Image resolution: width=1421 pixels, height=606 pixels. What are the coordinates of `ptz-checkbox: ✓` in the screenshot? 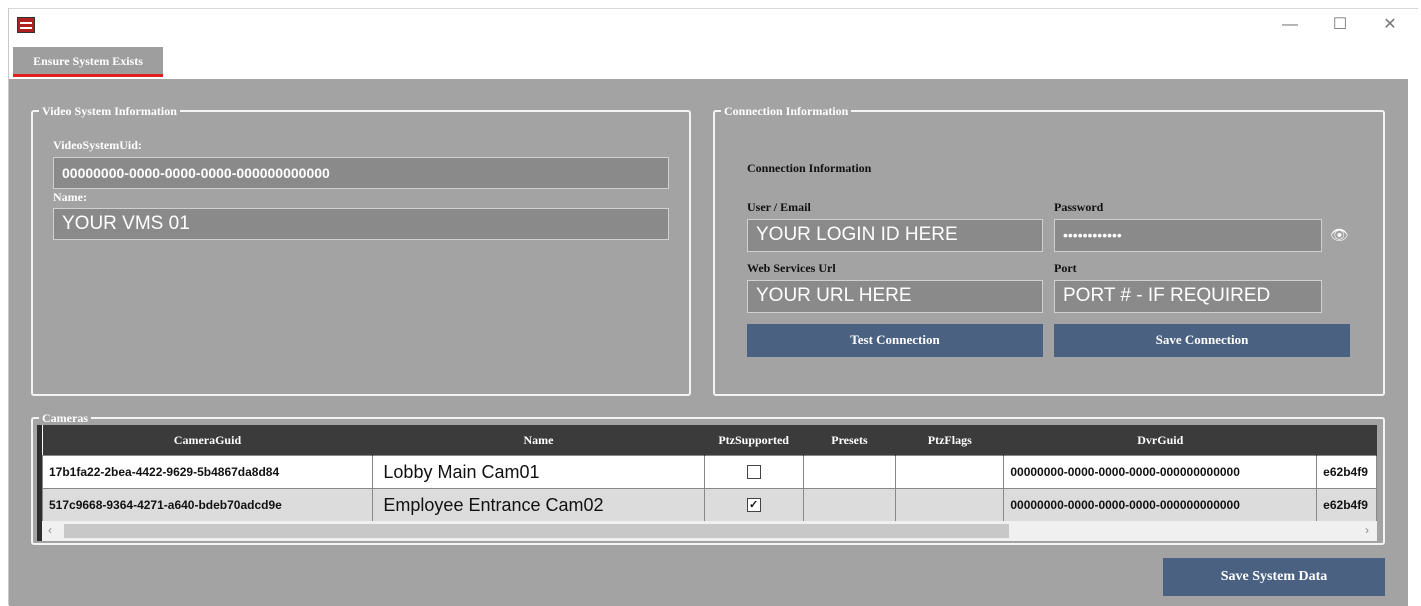 It's located at (753, 505).